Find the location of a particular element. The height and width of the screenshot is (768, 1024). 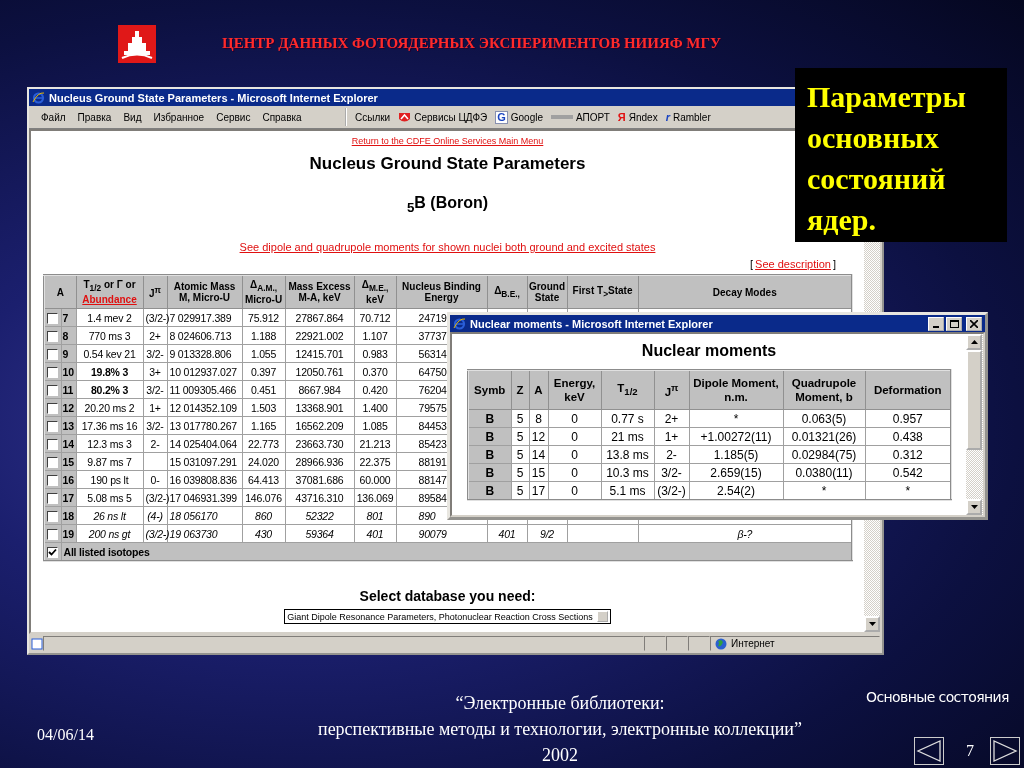

popup-heading: Nuclear moments is located at coordinates (709, 351).